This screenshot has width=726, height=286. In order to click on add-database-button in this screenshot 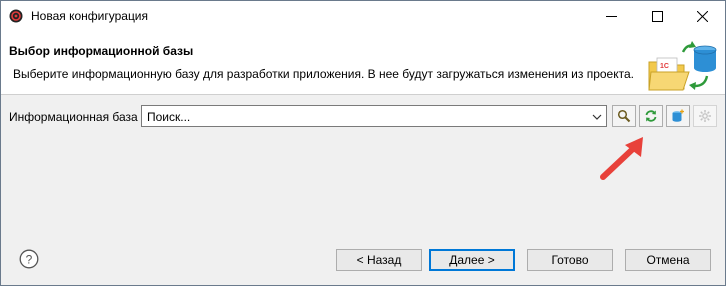, I will do `click(678, 116)`.